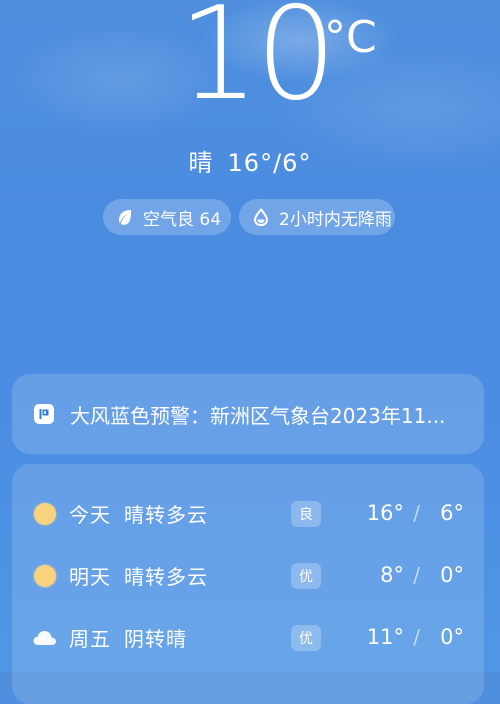 This screenshot has height=704, width=500. I want to click on air-quality-label: 空气良 64, so click(182, 219).